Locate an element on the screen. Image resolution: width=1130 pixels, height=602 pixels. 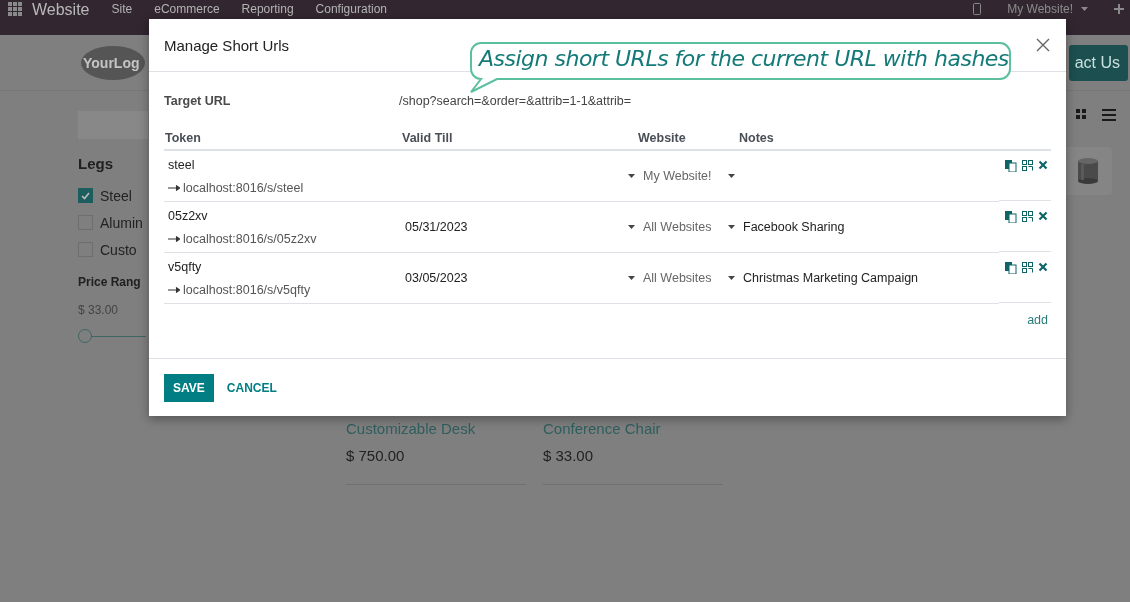
mobile-icon is located at coordinates (977, 9).